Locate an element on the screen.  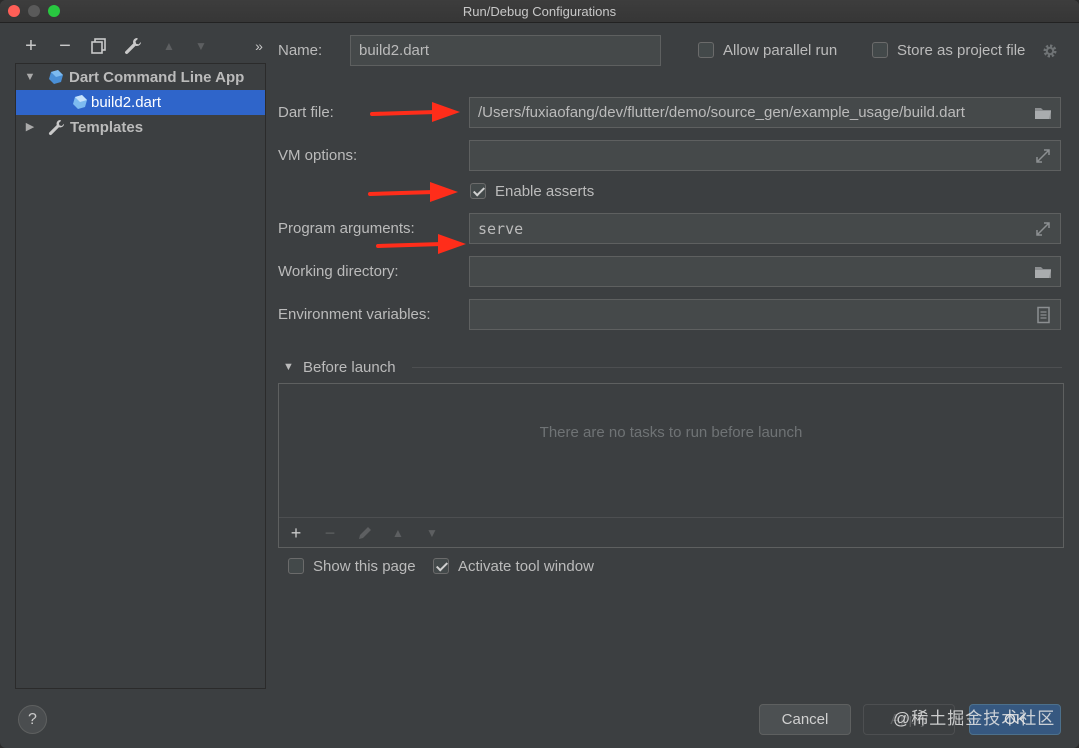
window-title: Run/Debug Configurations is located at coordinates (539, 11).